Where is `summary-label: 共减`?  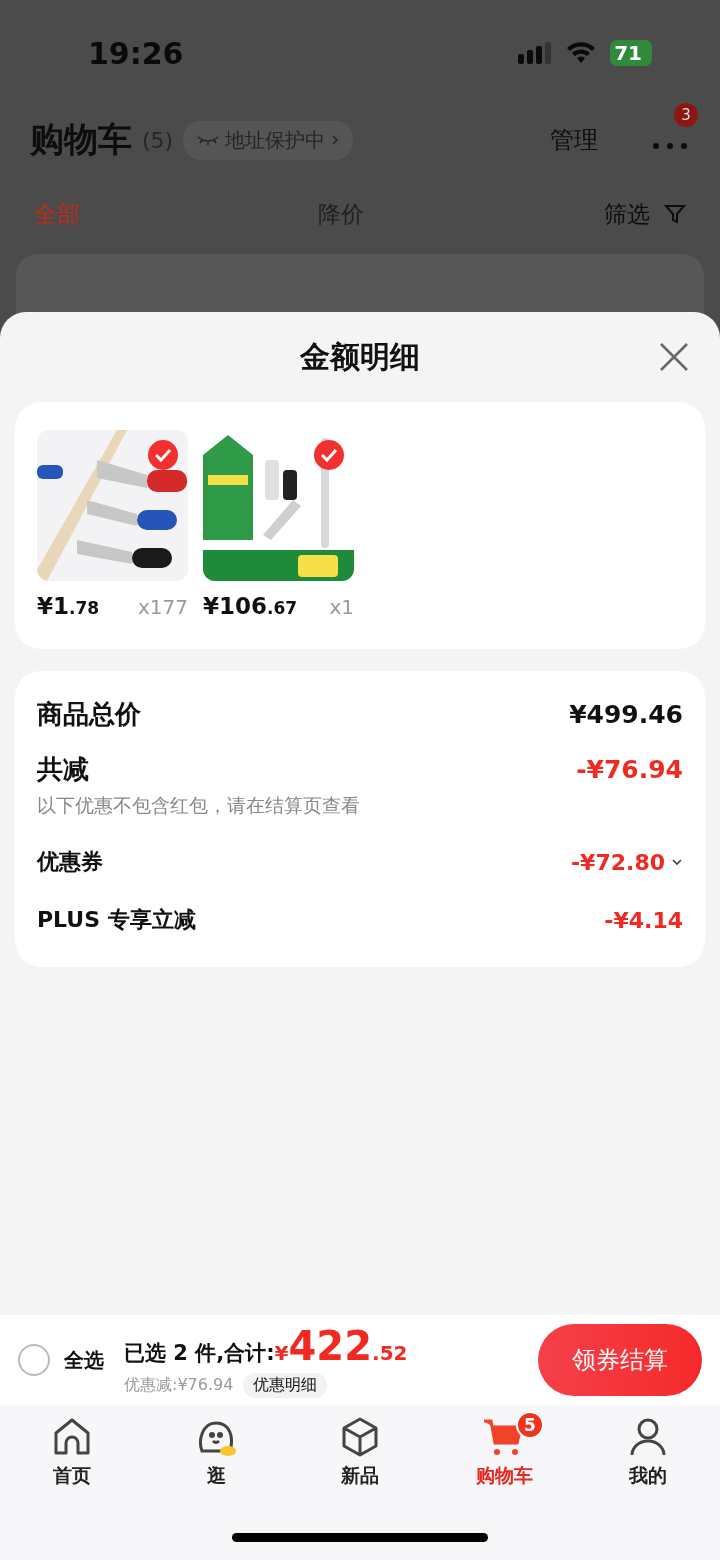
summary-label: 共减 is located at coordinates (63, 769).